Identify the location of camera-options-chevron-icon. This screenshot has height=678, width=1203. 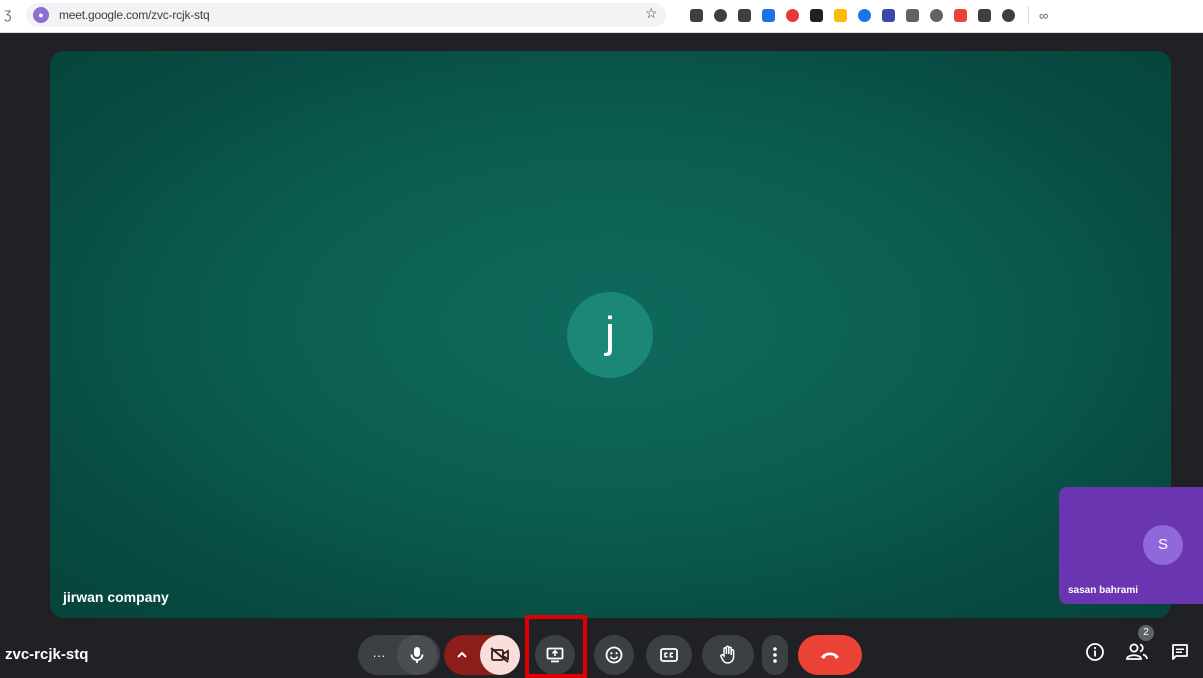
(462, 655).